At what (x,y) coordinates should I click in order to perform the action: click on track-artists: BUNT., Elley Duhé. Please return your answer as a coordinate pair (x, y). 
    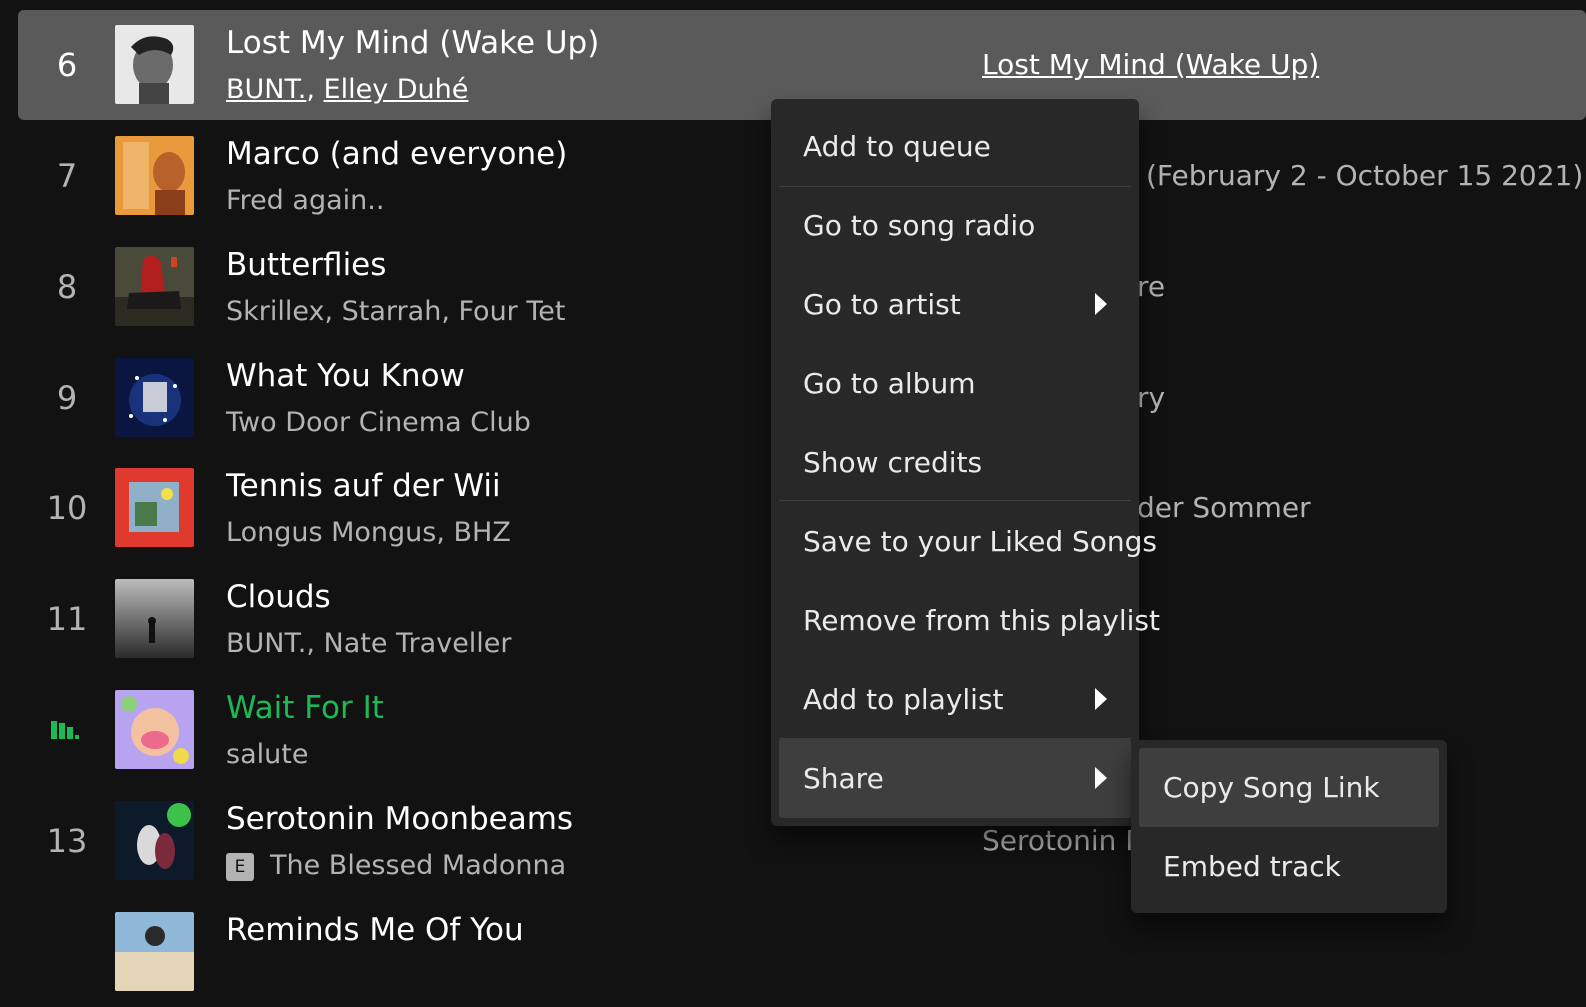
    Looking at the image, I should click on (347, 89).